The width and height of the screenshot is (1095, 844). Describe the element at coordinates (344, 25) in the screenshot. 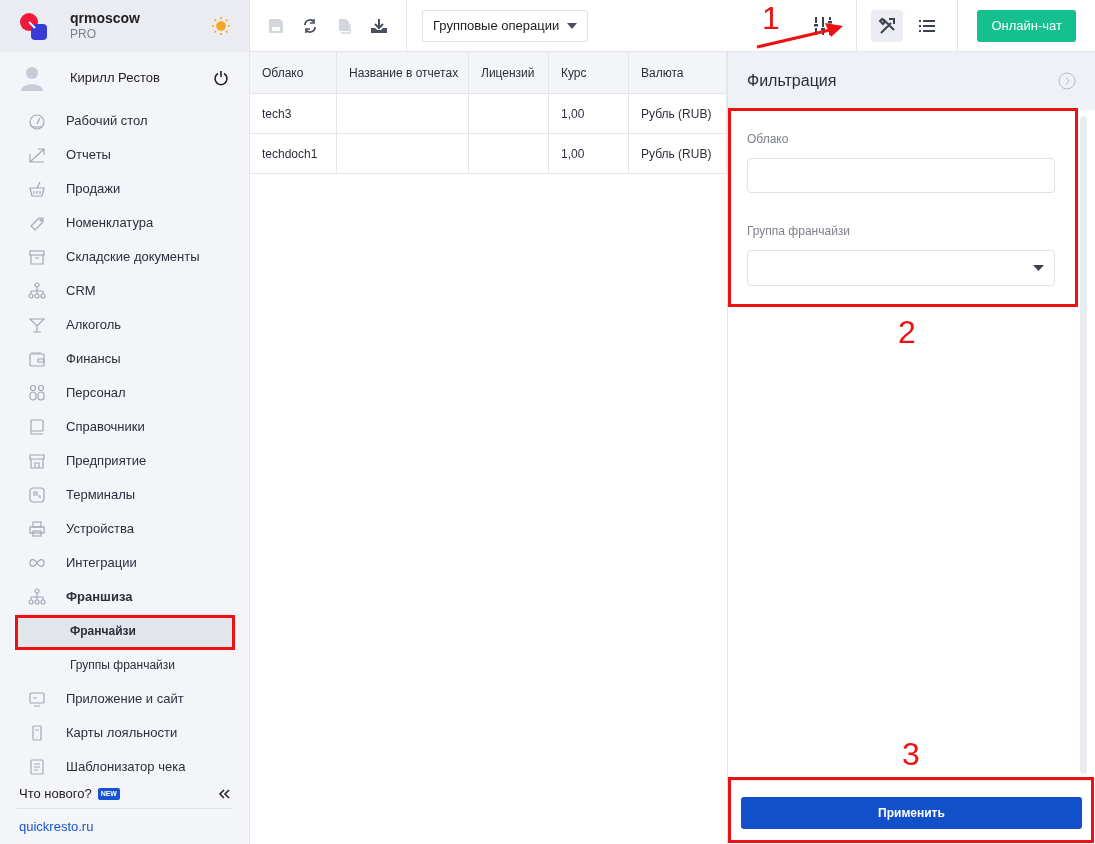

I see `copy-icon` at that location.